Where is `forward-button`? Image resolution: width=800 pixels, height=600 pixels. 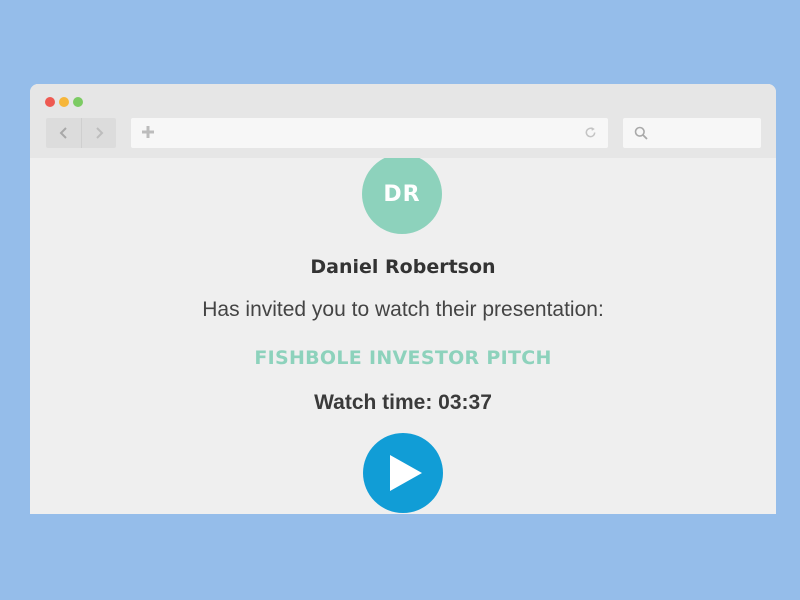
forward-button is located at coordinates (98, 133).